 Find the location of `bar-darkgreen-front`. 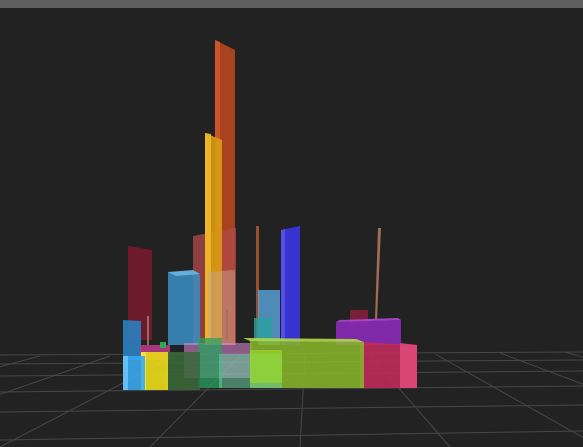

bar-darkgreen-front is located at coordinates (182, 371).